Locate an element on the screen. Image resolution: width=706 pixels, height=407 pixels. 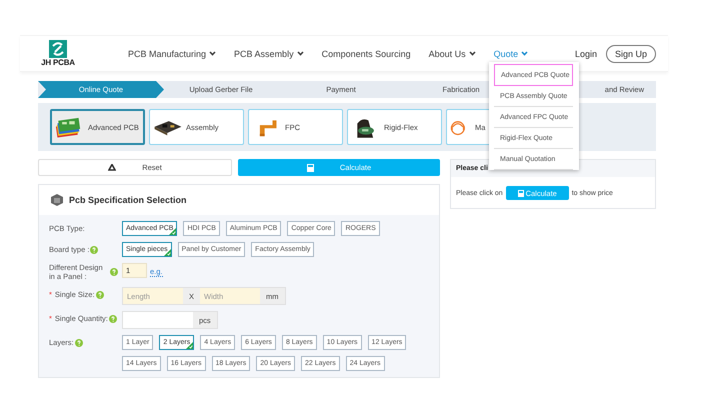
logo-text: JH PCBA is located at coordinates (58, 62).